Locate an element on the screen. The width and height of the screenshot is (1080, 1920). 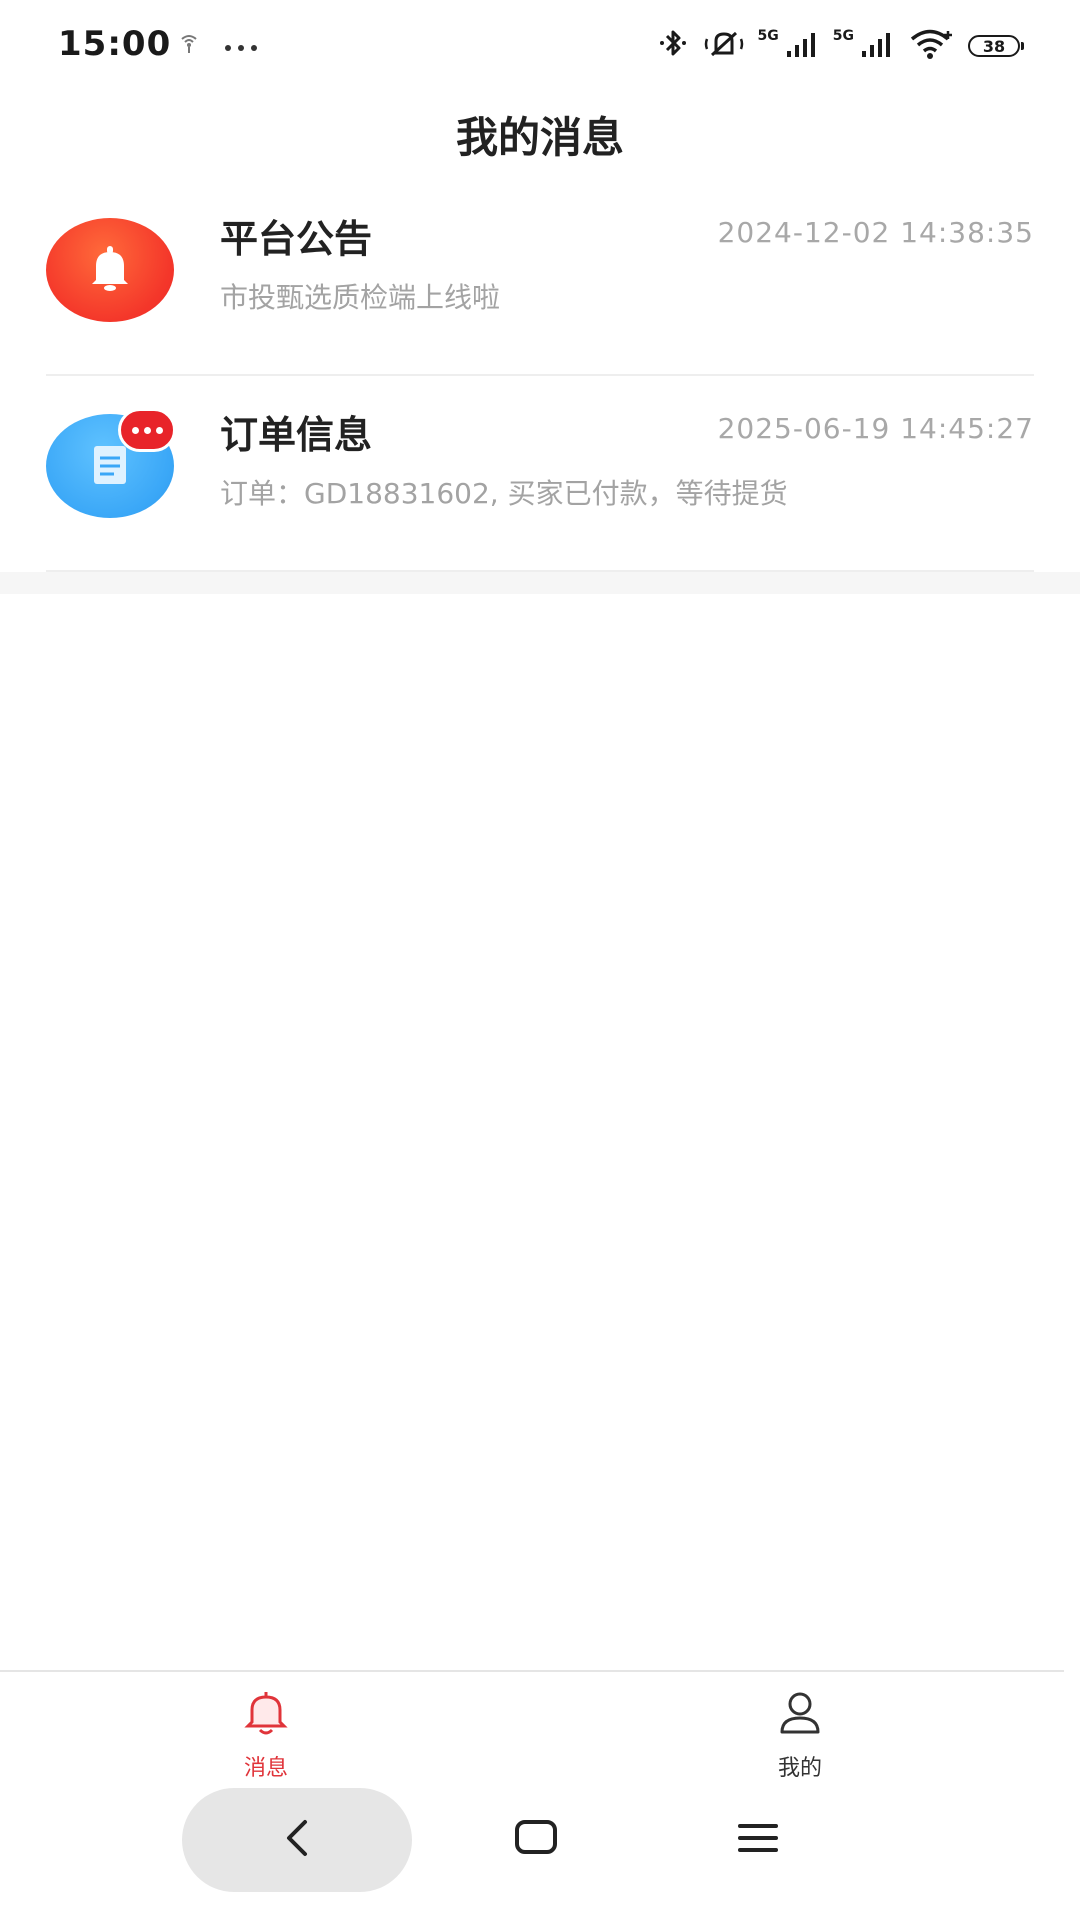
bell-icon is located at coordinates (110, 270).